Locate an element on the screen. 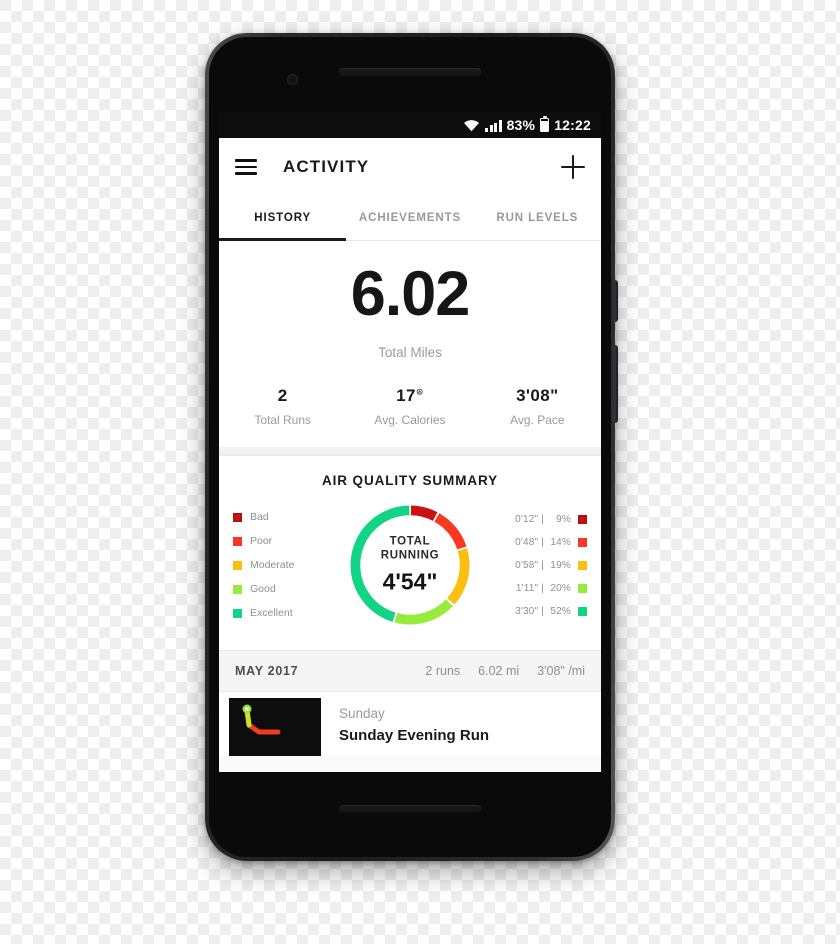  stat-total-runs: 2 Total Runs is located at coordinates (282, 406).